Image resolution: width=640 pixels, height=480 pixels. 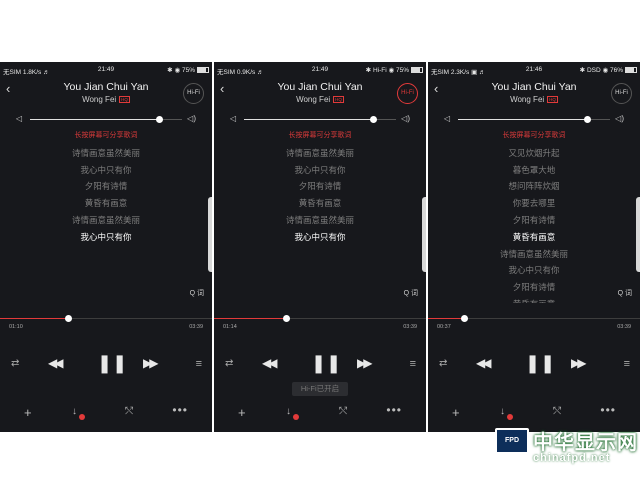 I want to click on system-status: ✱ Hi-Fi ◉ 75%, so click(x=394, y=70).